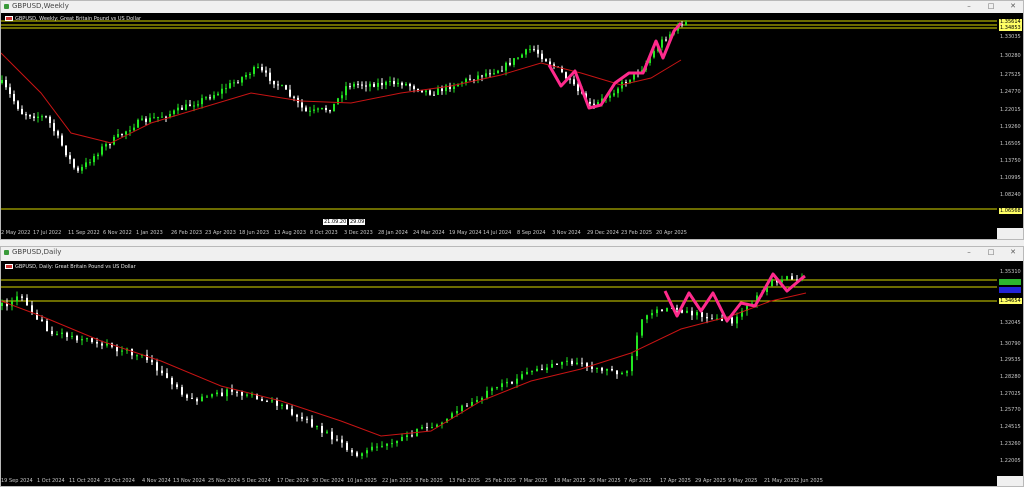  Describe the element at coordinates (605, 481) in the screenshot. I see `x-tick: 26 Mar 2025` at that location.